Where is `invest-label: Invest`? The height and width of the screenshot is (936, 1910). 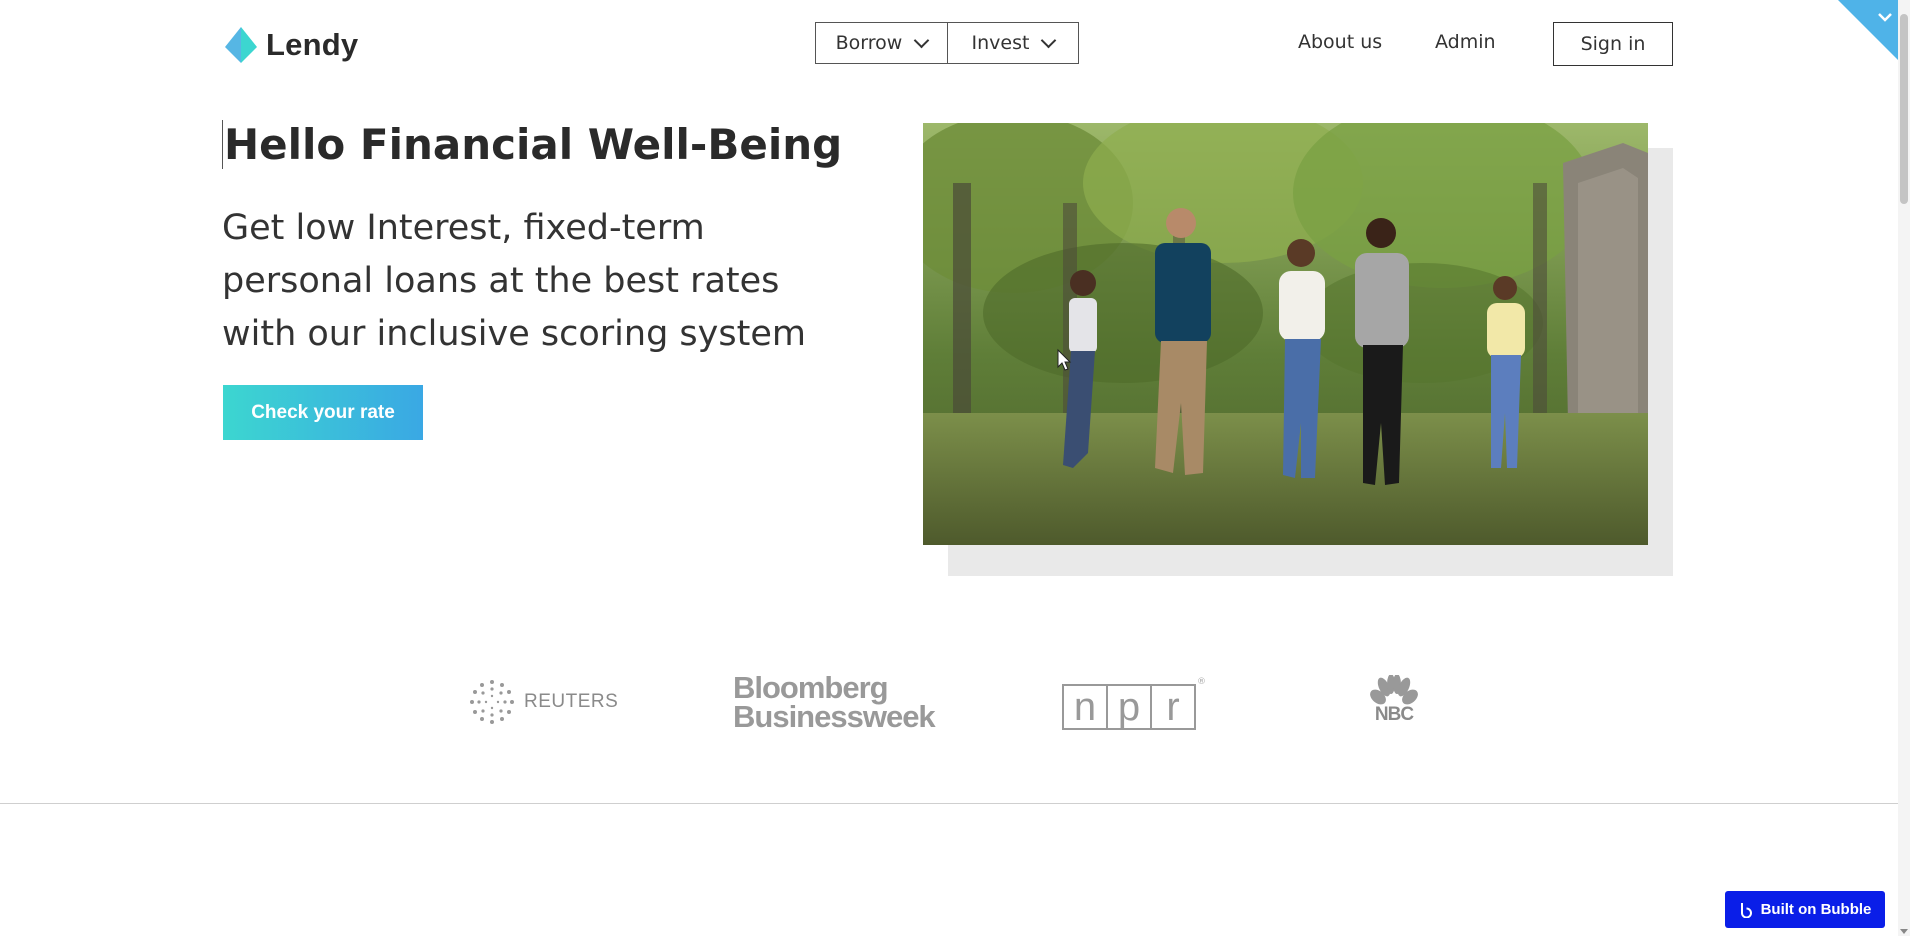 invest-label: Invest is located at coordinates (1000, 43).